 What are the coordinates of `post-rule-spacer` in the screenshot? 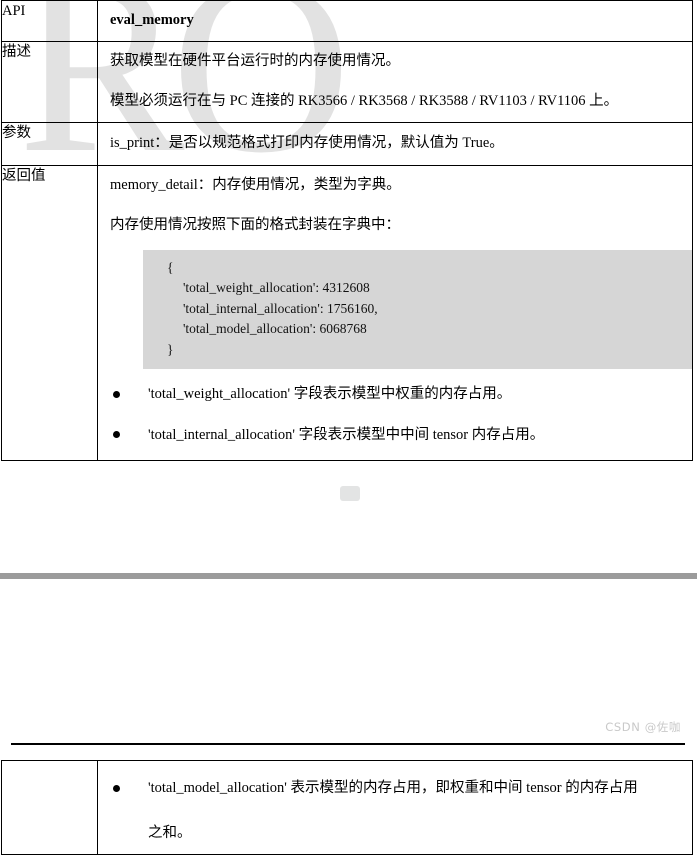 It's located at (348, 752).